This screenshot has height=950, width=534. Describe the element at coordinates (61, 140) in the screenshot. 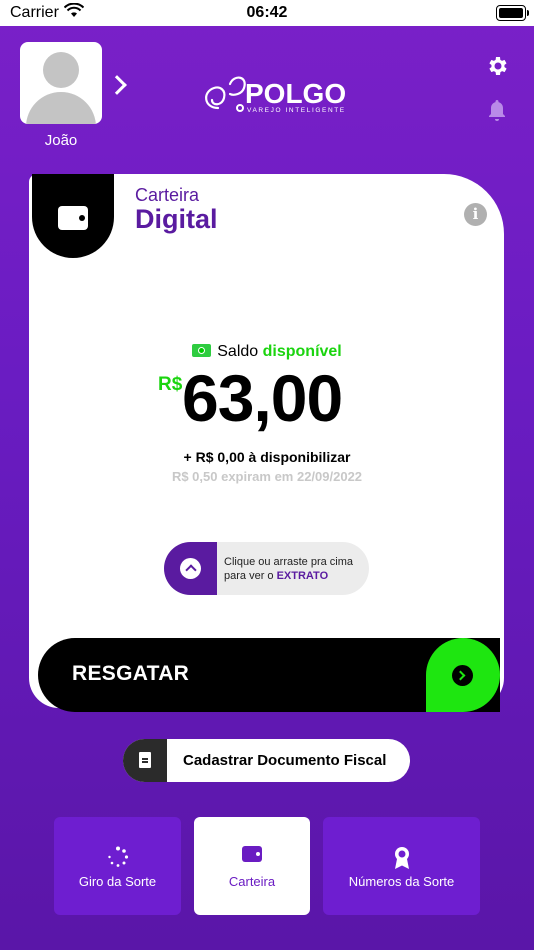

I see `username: João` at that location.